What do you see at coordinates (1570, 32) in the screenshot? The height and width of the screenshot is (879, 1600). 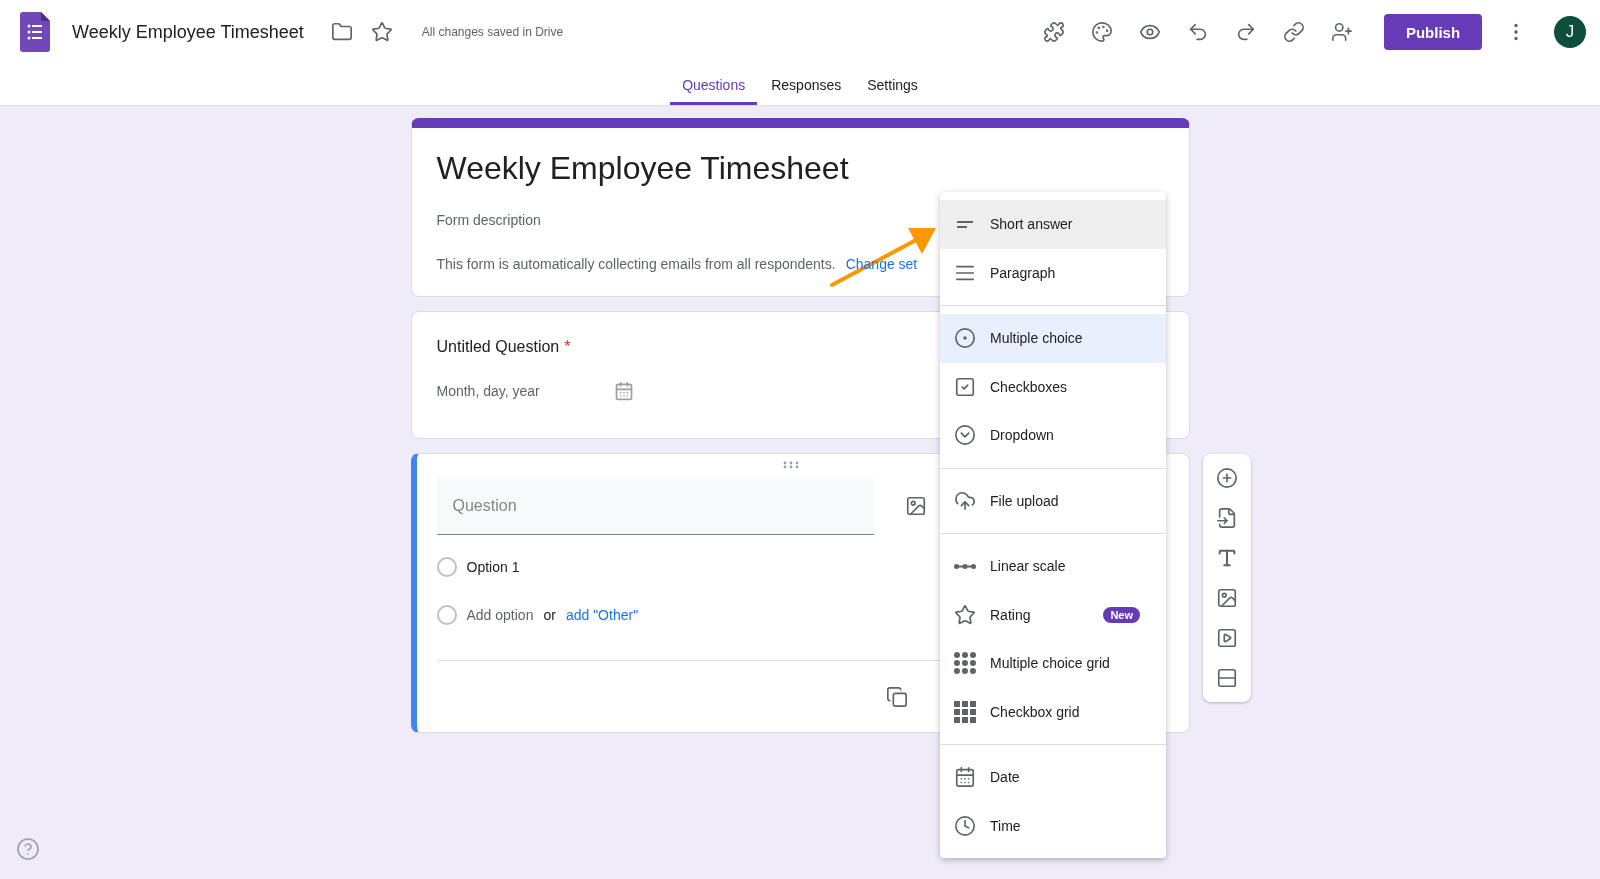 I see `avatar: J` at bounding box center [1570, 32].